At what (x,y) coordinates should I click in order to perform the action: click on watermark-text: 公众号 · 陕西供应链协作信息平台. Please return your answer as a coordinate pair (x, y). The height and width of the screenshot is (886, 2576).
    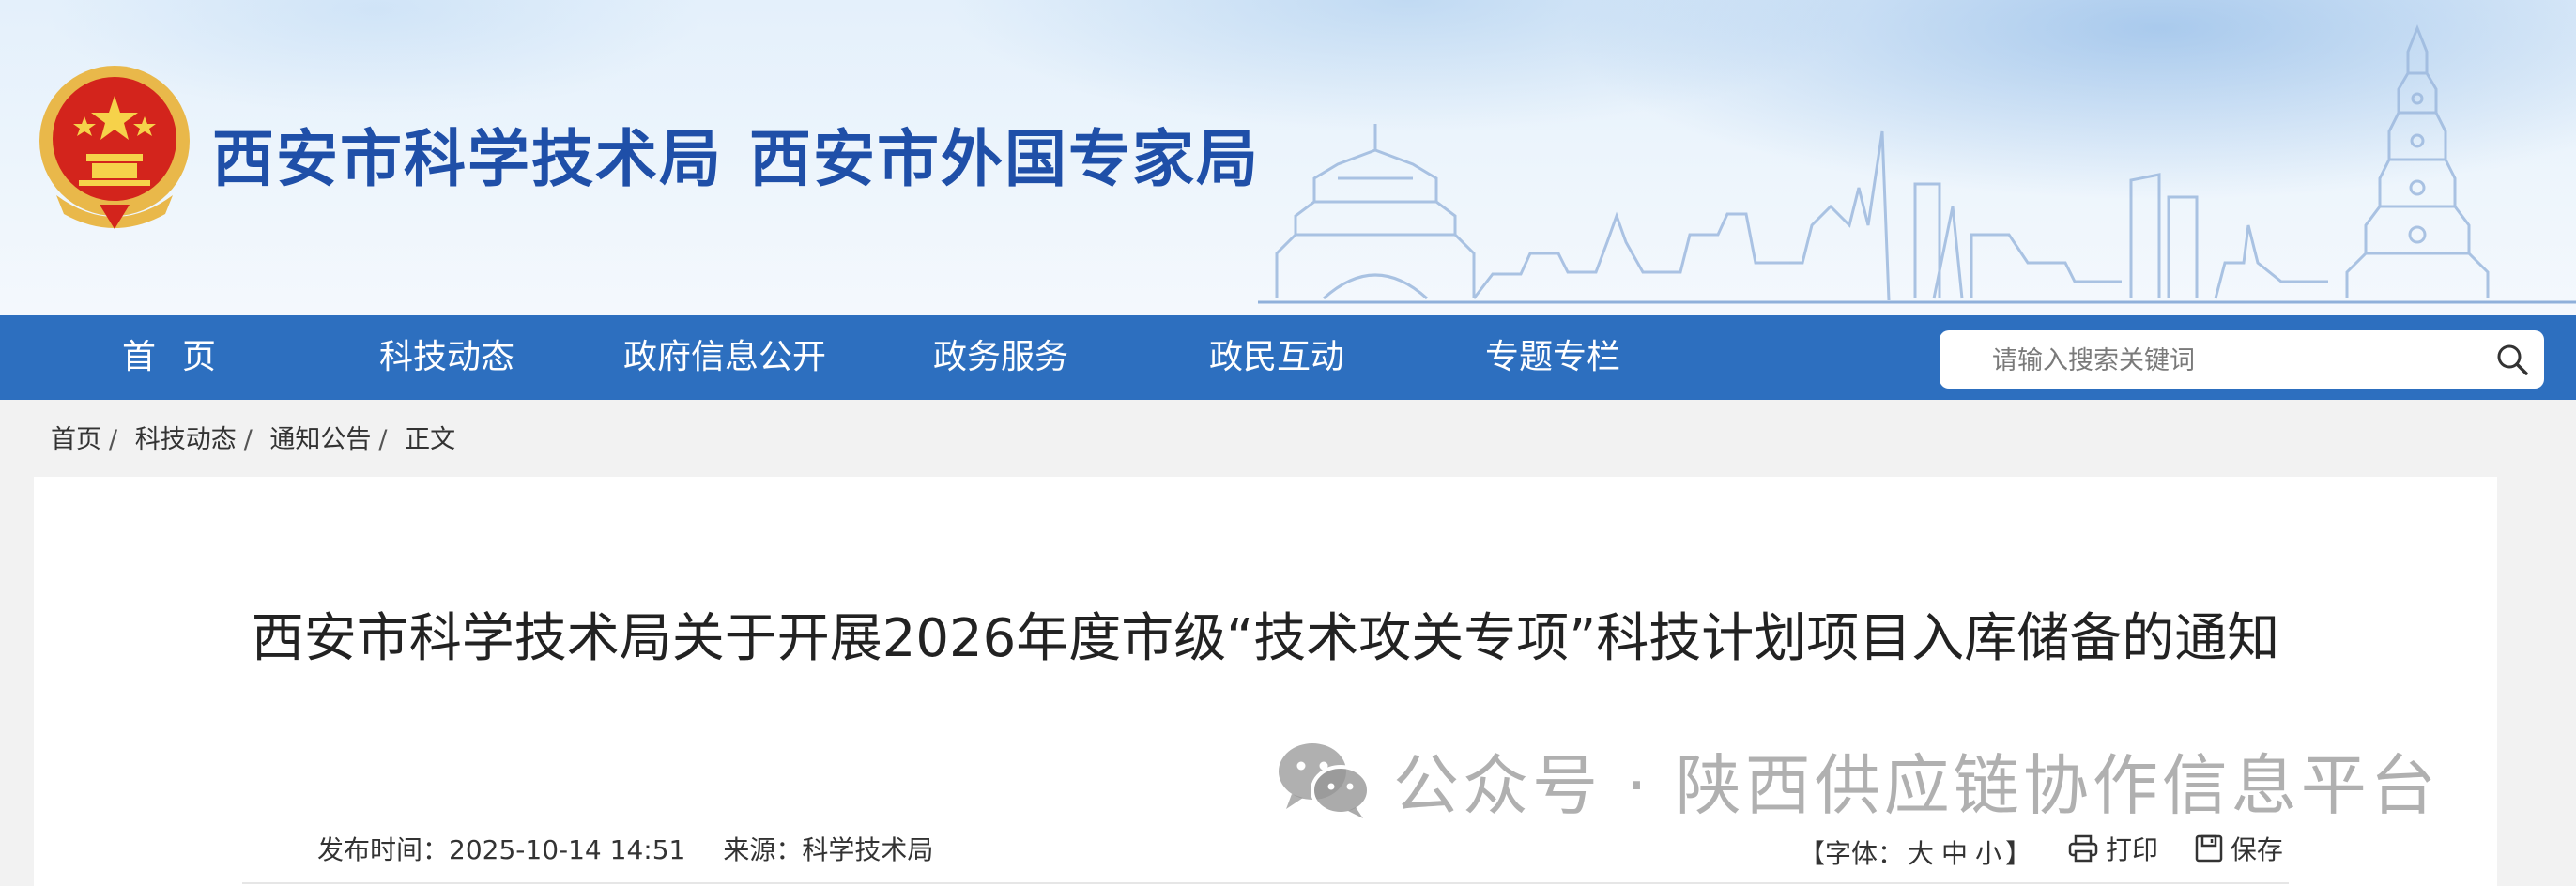
    Looking at the image, I should click on (1917, 785).